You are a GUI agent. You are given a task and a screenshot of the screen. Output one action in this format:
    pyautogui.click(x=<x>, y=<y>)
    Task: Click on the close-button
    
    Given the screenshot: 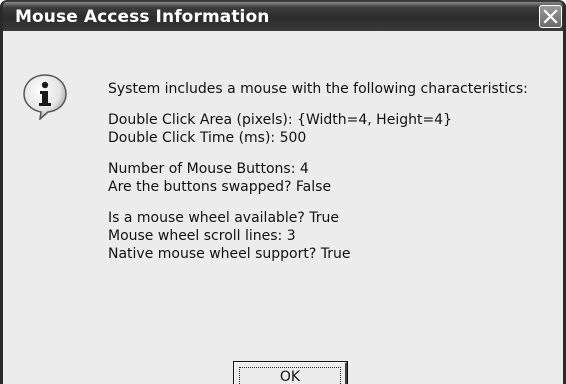 What is the action you would take?
    pyautogui.click(x=550, y=16)
    